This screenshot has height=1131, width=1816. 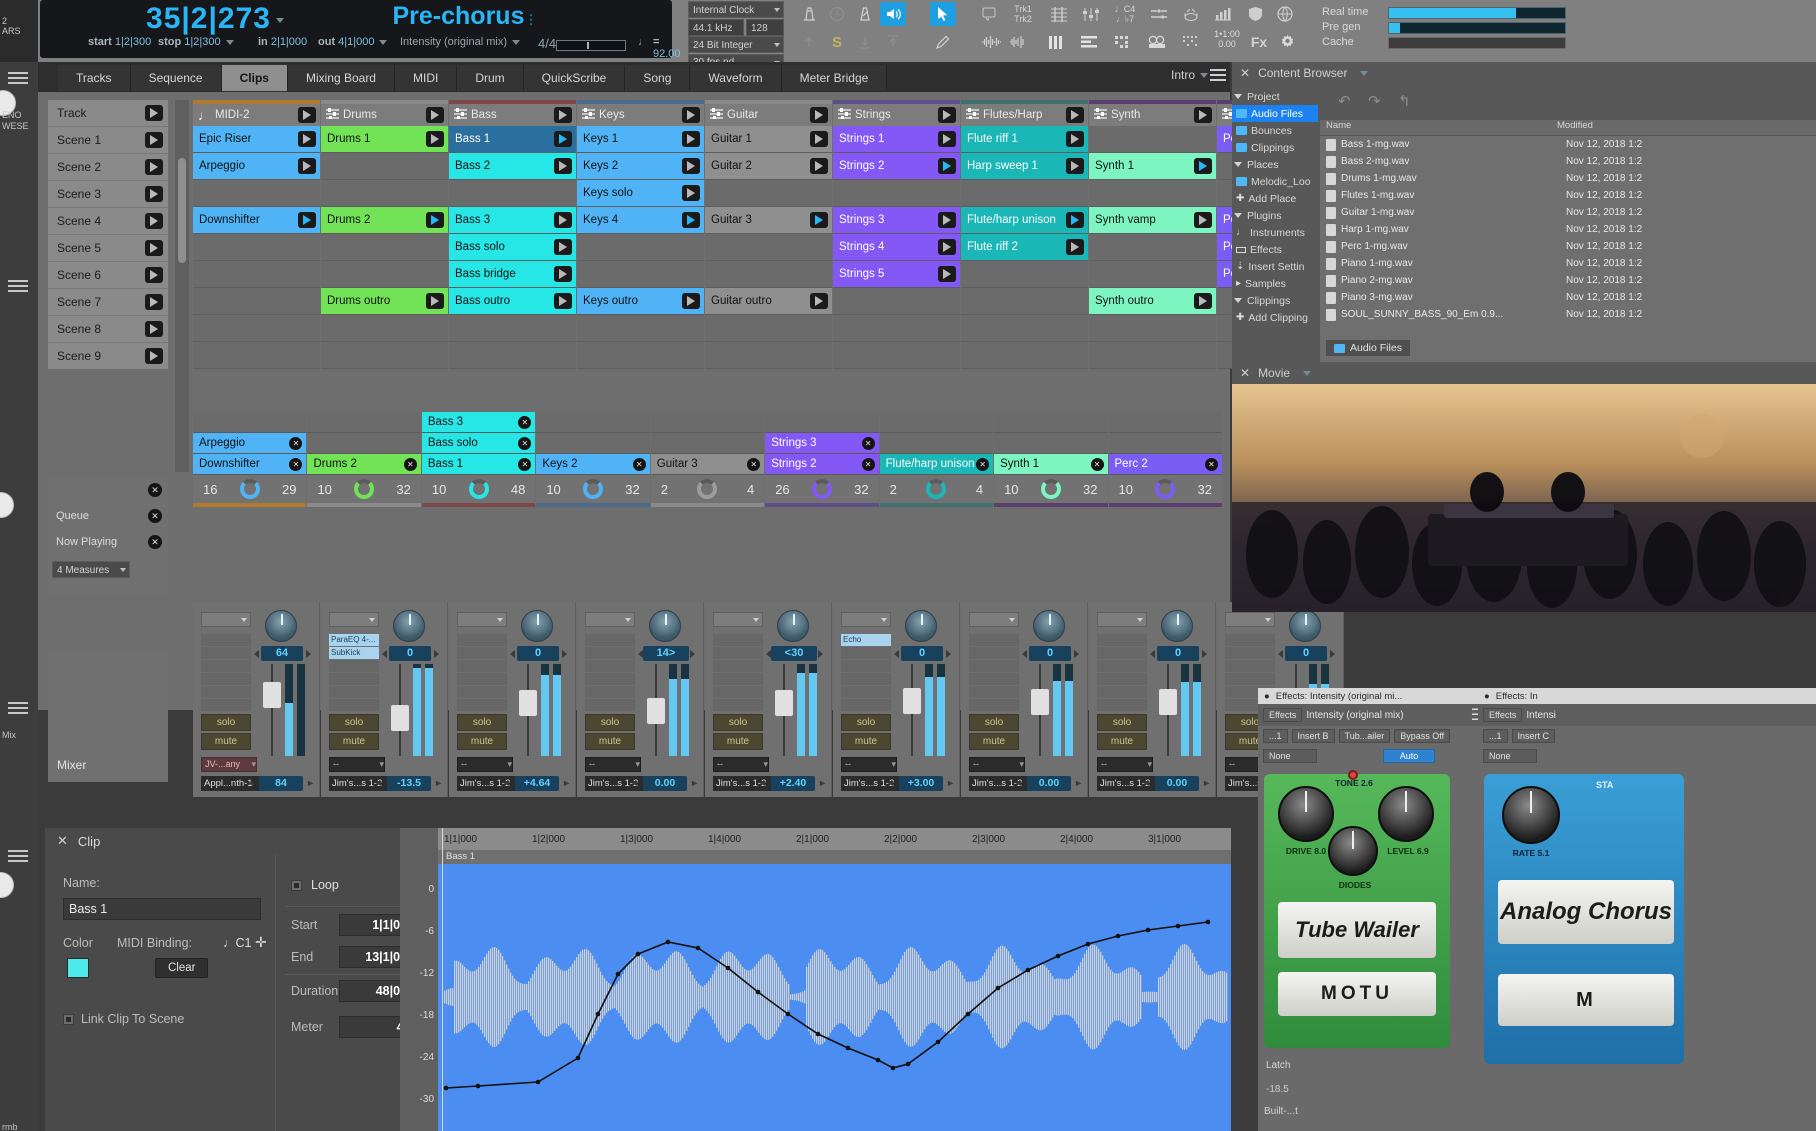 What do you see at coordinates (202, 42) in the screenshot?
I see `stop-value: 1|2|300` at bounding box center [202, 42].